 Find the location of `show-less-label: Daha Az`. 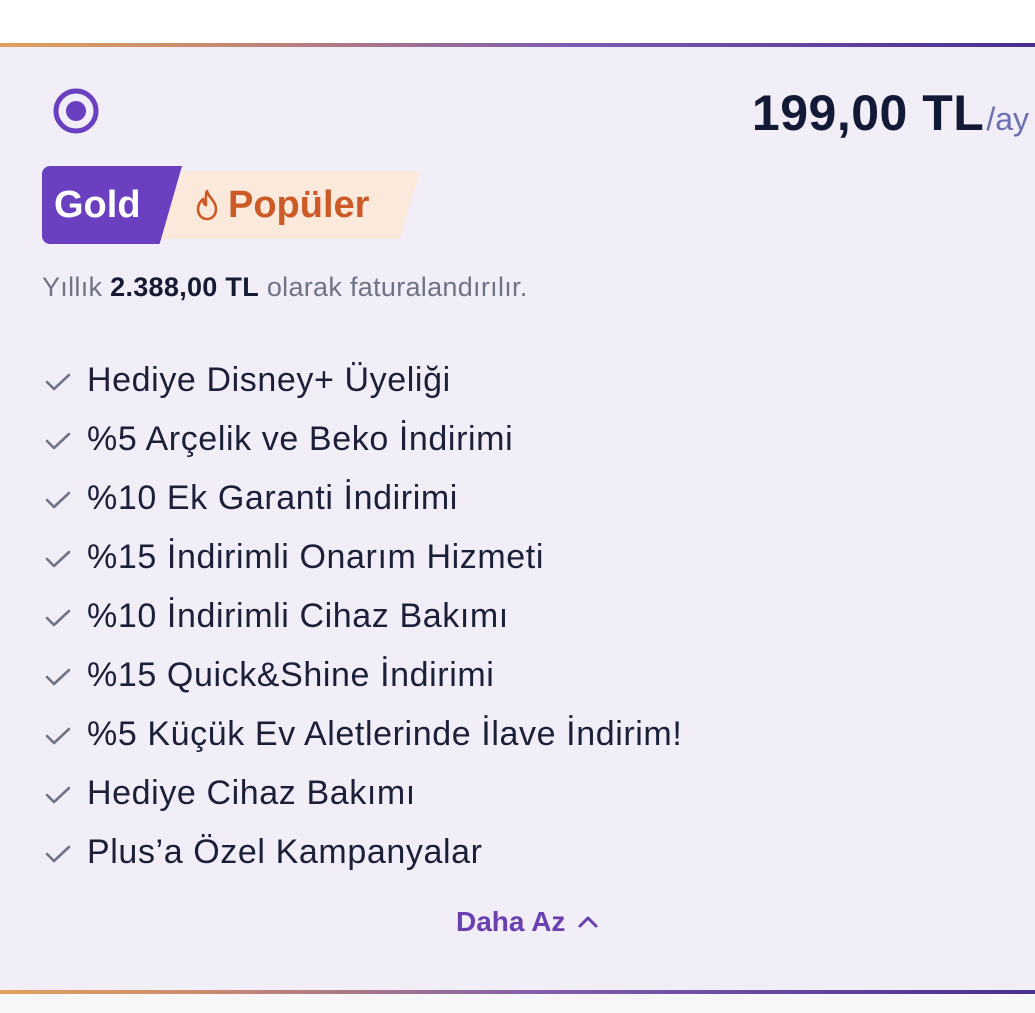

show-less-label: Daha Az is located at coordinates (511, 921).